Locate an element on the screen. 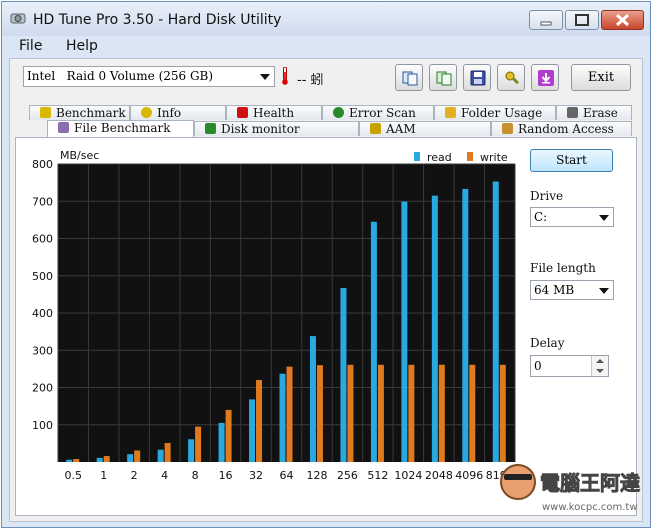 This screenshot has height=531, width=654. tab-label: AAM is located at coordinates (401, 129).